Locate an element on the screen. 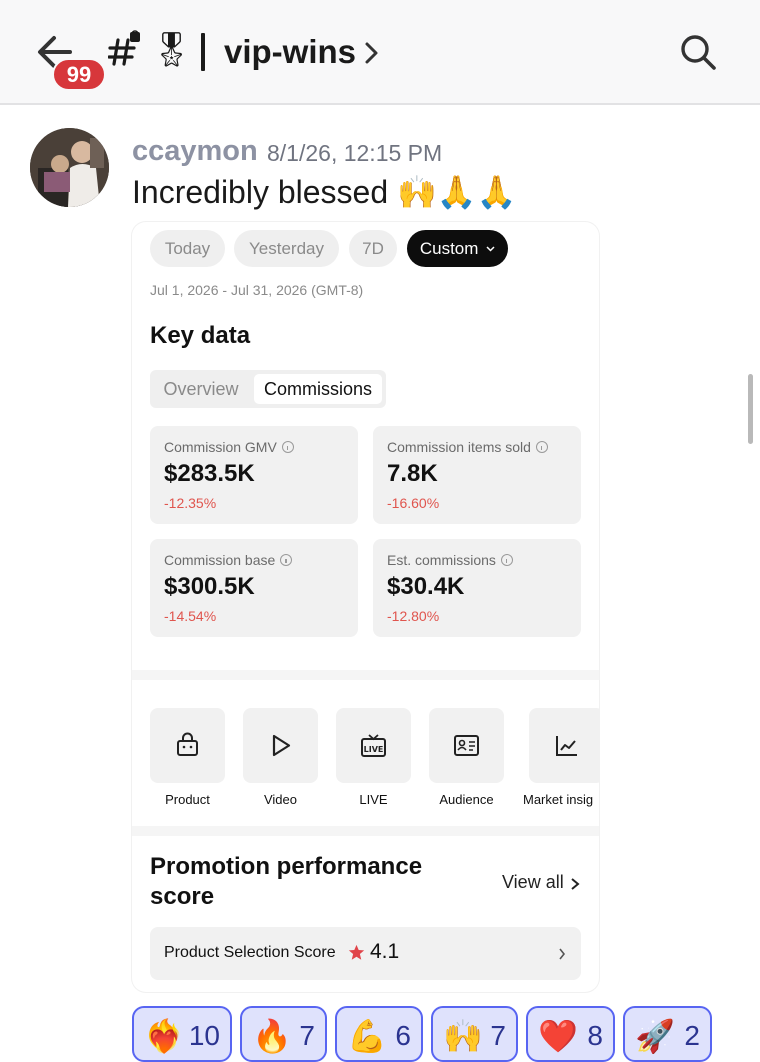 The width and height of the screenshot is (760, 1062). reaction-emoji: ❤️ is located at coordinates (558, 1036).